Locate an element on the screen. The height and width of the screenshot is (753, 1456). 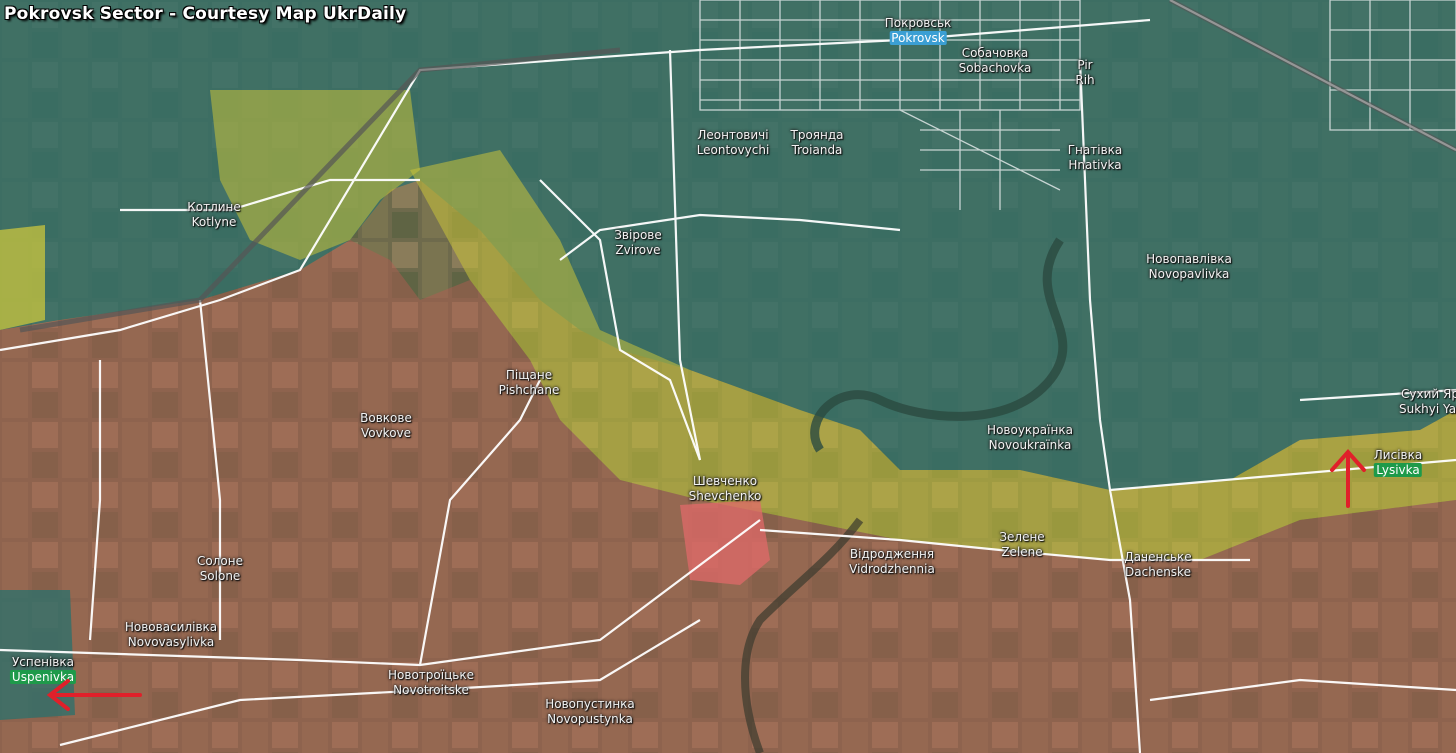
arrow-left-icon is located at coordinates (94, 695).